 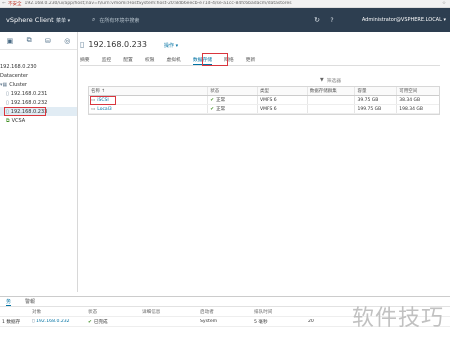 What do you see at coordinates (311, 321) in the screenshot?
I see `task-start: 20` at bounding box center [311, 321].